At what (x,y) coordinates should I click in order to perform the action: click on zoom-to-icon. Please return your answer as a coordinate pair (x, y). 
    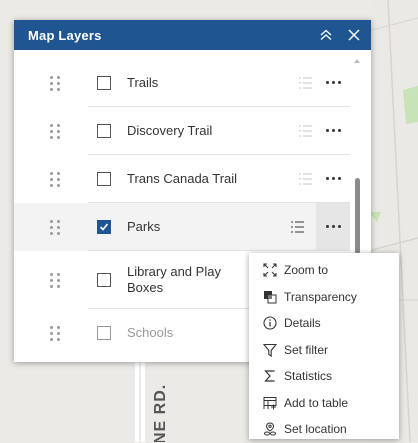
    Looking at the image, I should click on (270, 270).